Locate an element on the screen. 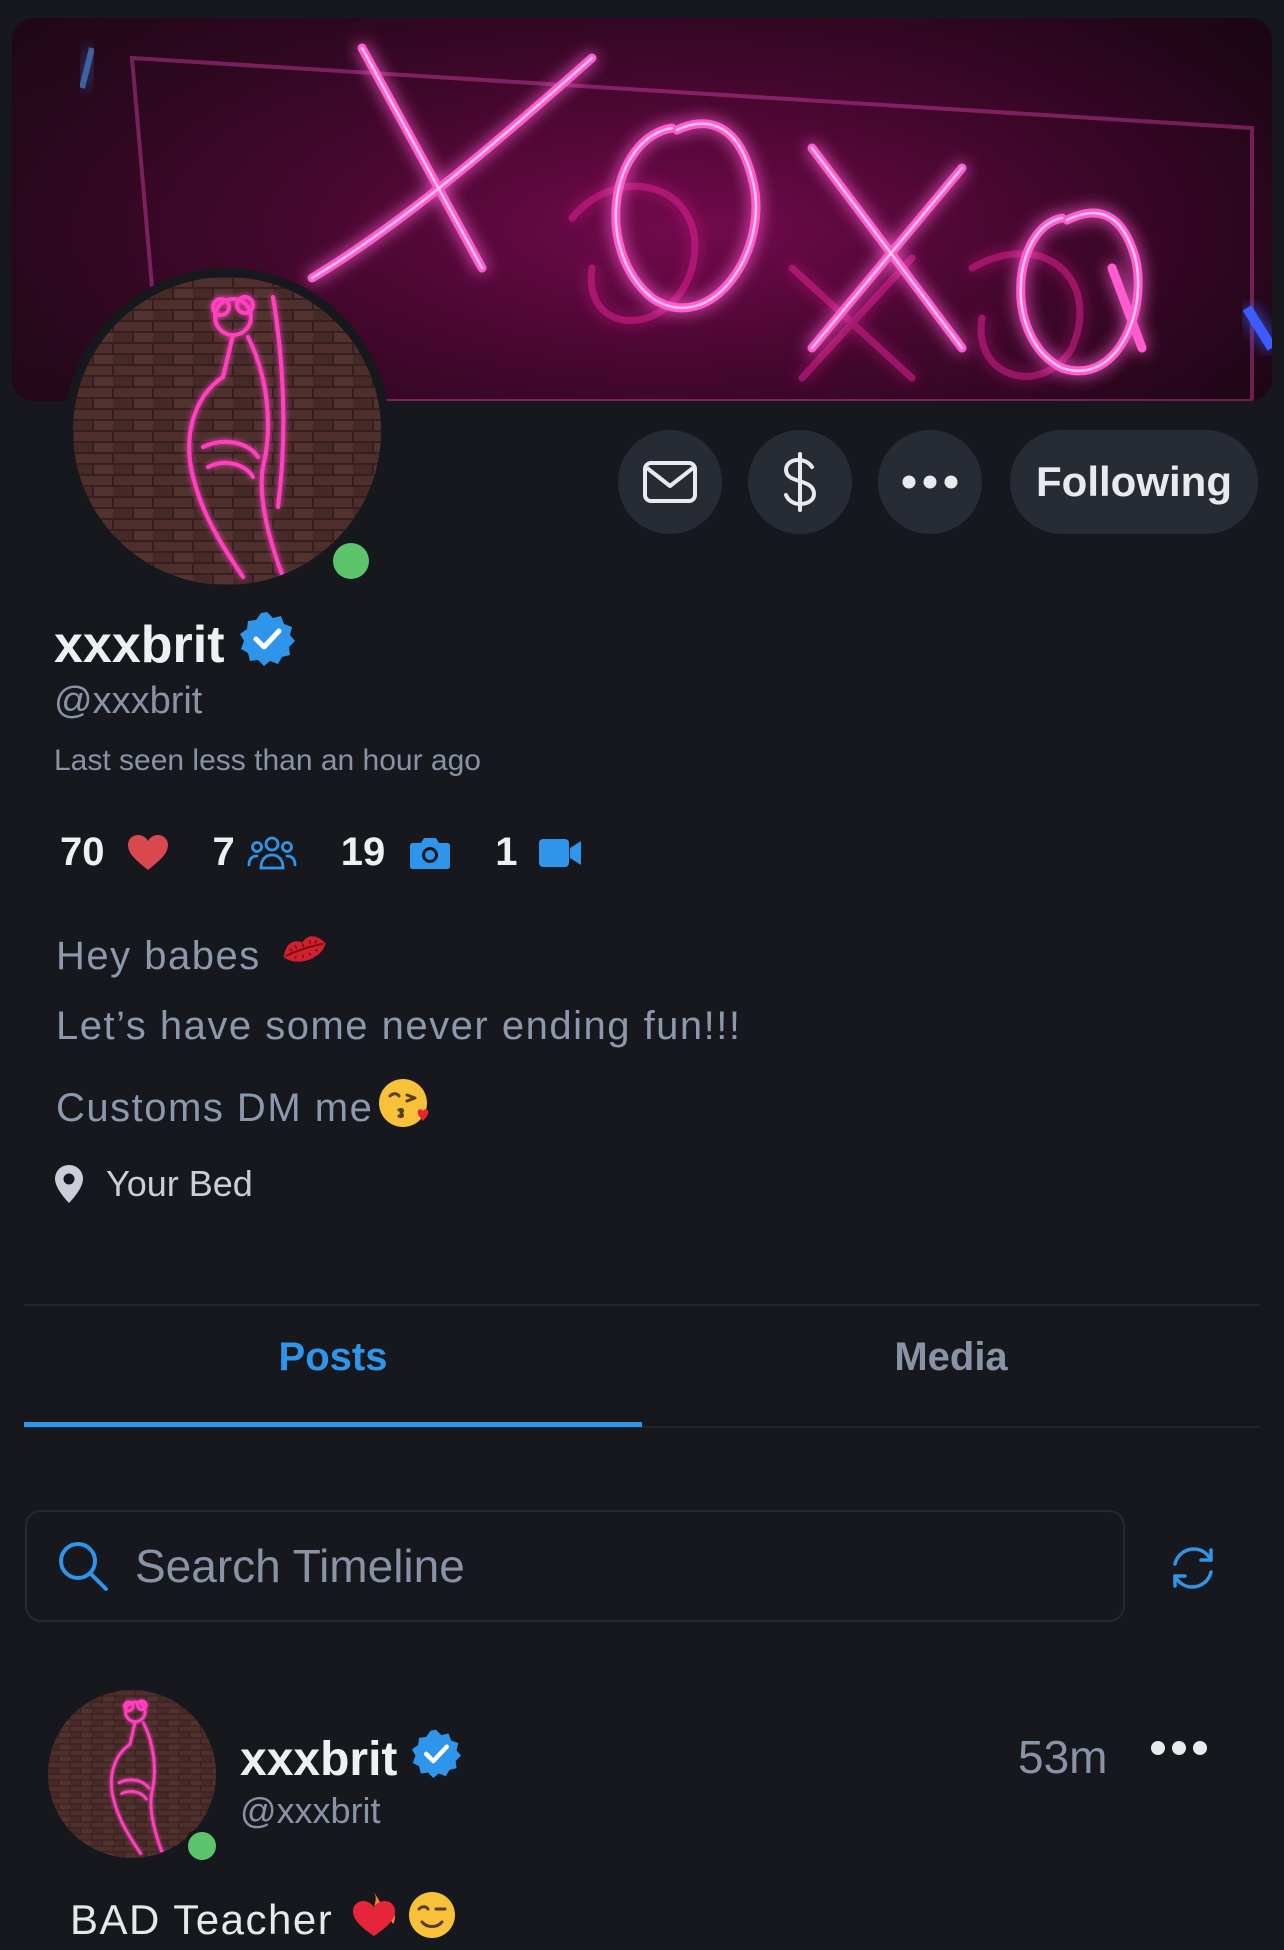 This screenshot has width=1284, height=1950. stat-videos: 1 is located at coordinates (538, 852).